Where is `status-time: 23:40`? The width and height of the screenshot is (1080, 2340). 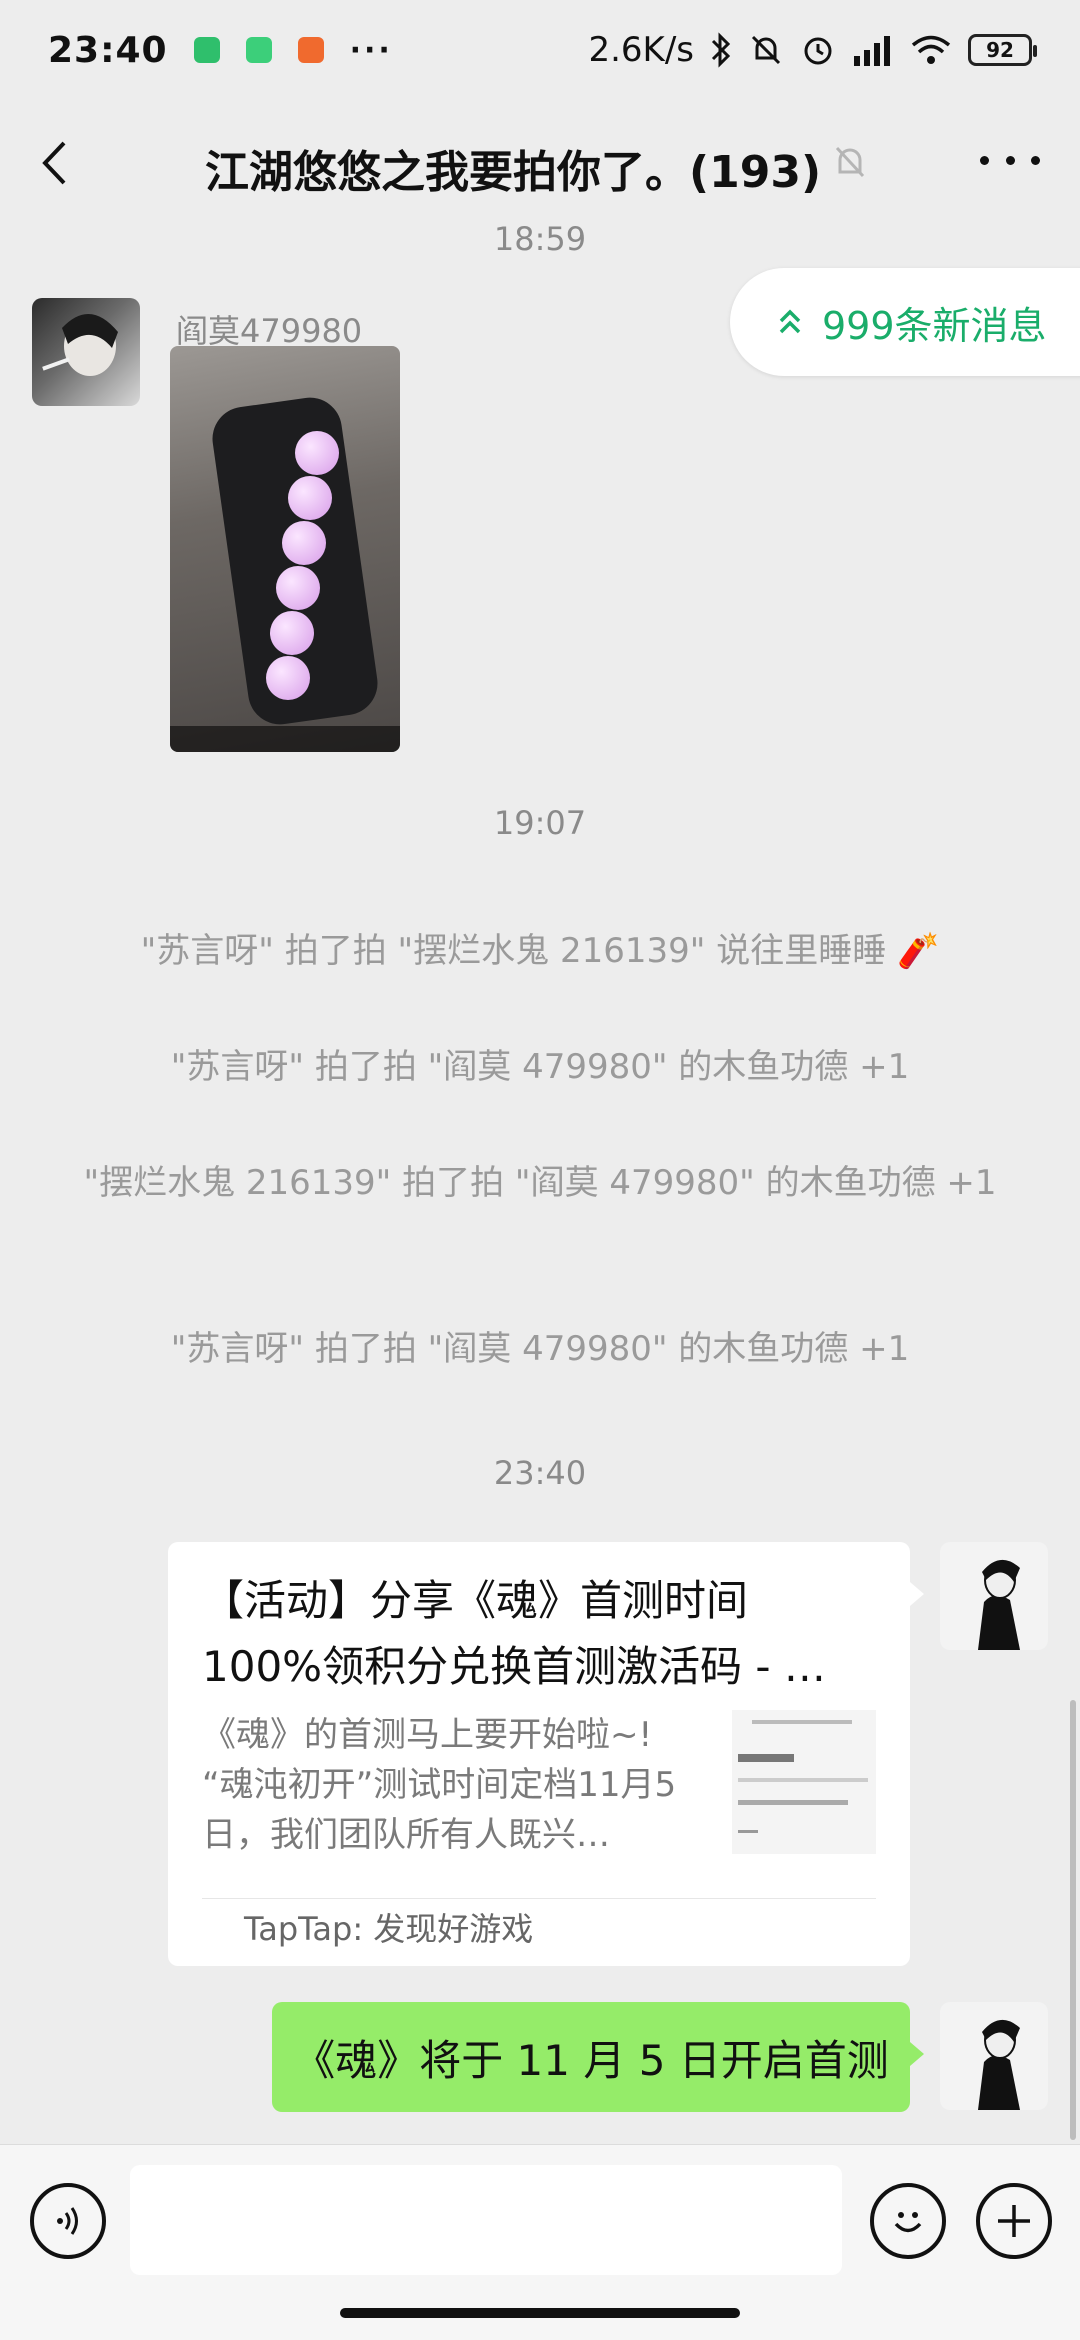
status-time: 23:40 is located at coordinates (108, 50).